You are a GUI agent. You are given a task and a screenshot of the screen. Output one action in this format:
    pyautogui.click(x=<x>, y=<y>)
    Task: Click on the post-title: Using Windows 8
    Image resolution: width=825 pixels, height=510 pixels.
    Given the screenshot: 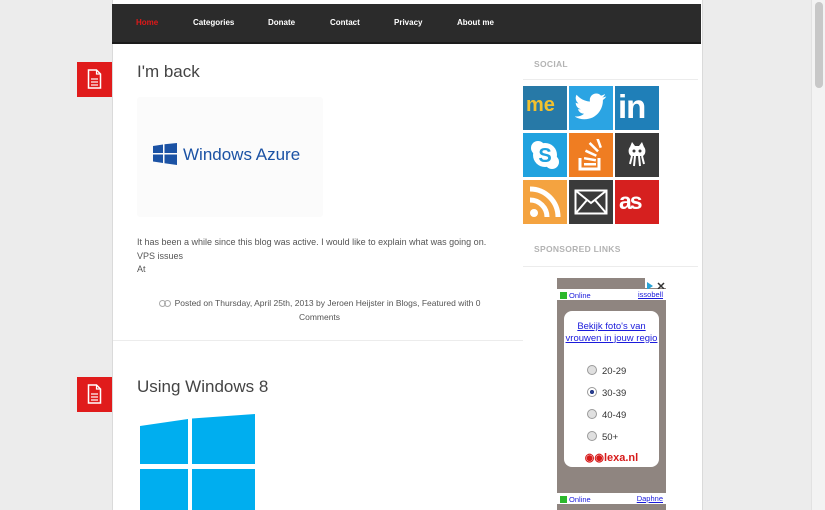 What is the action you would take?
    pyautogui.click(x=202, y=387)
    